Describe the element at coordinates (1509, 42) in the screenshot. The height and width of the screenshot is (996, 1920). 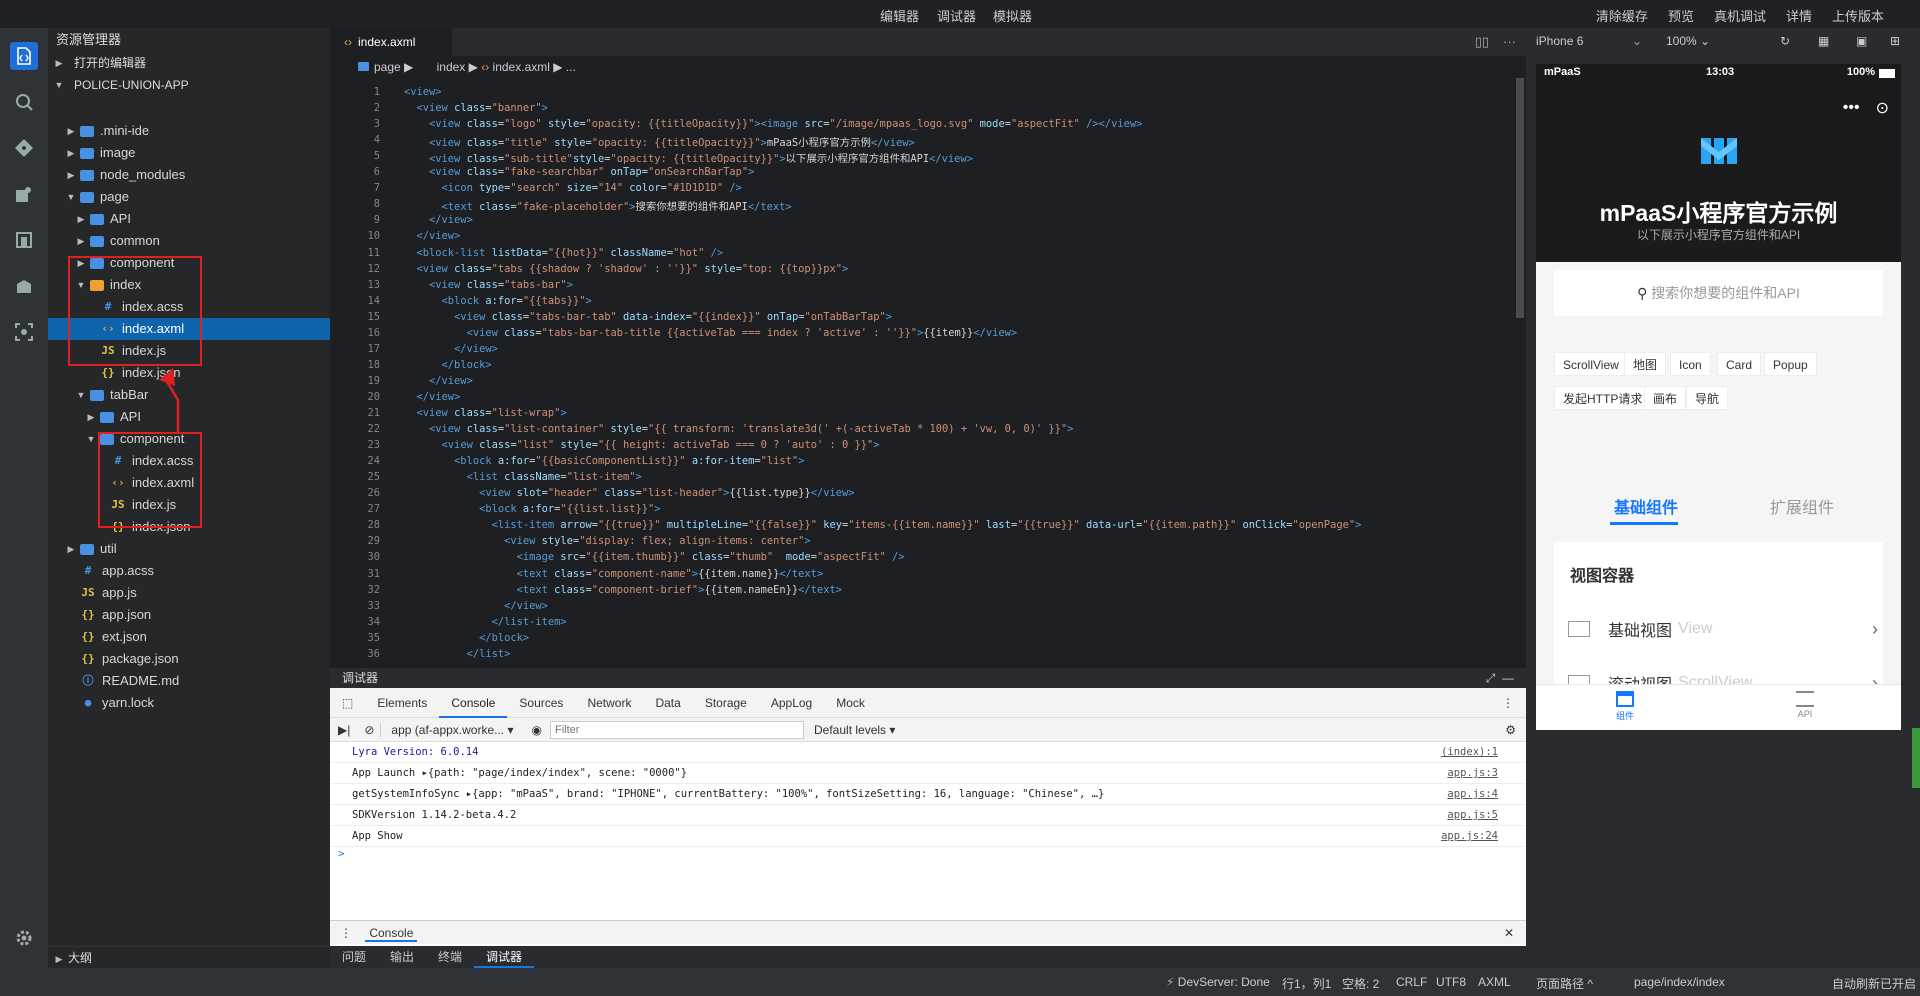
I see `more-actions-icon: ···` at that location.